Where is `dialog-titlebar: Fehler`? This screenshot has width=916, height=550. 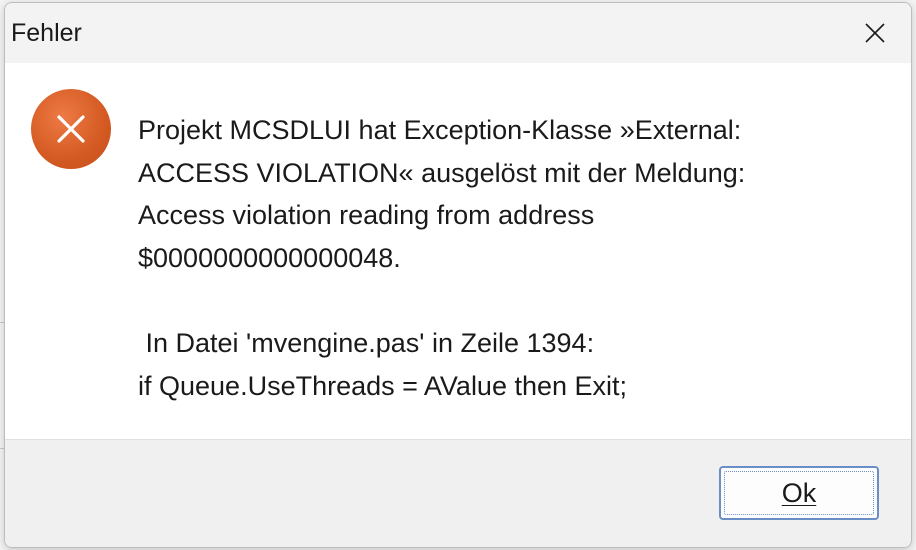
dialog-titlebar: Fehler is located at coordinates (458, 33).